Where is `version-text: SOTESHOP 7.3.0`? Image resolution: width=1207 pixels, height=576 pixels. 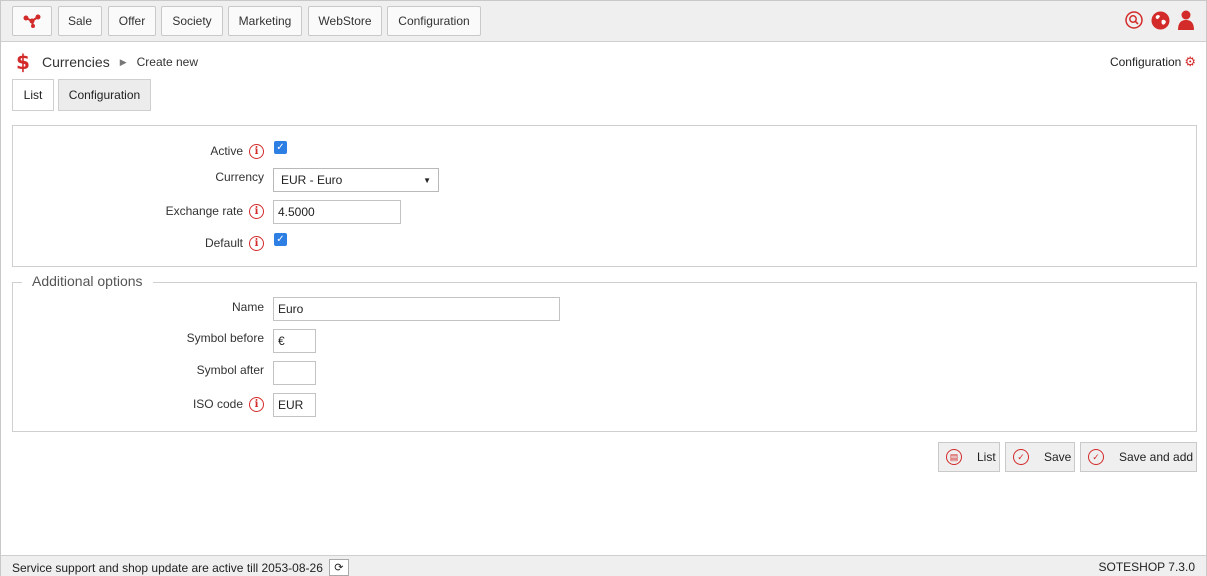
version-text: SOTESHOP 7.3.0 is located at coordinates (1147, 567).